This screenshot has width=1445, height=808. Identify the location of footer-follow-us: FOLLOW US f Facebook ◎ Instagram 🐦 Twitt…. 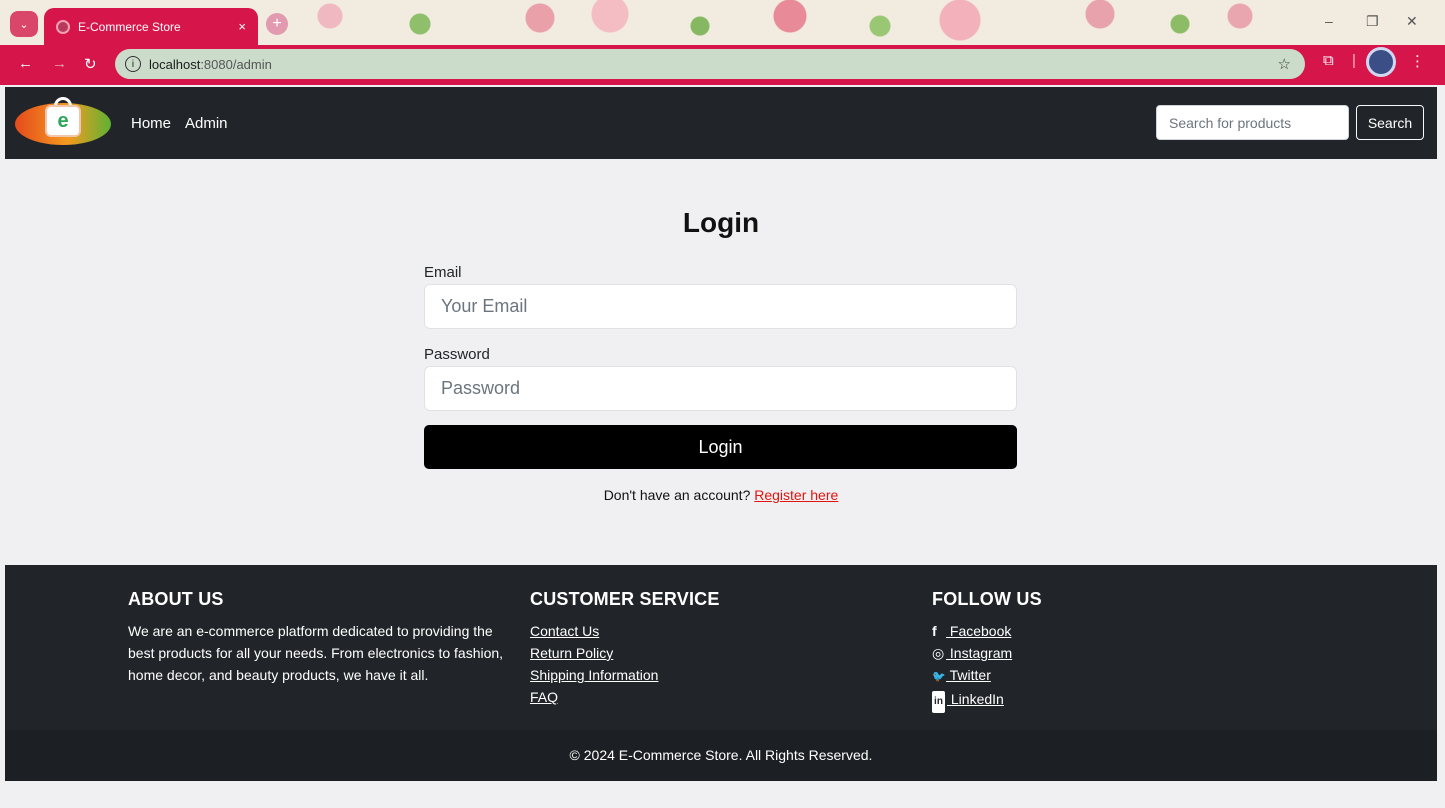
(987, 651).